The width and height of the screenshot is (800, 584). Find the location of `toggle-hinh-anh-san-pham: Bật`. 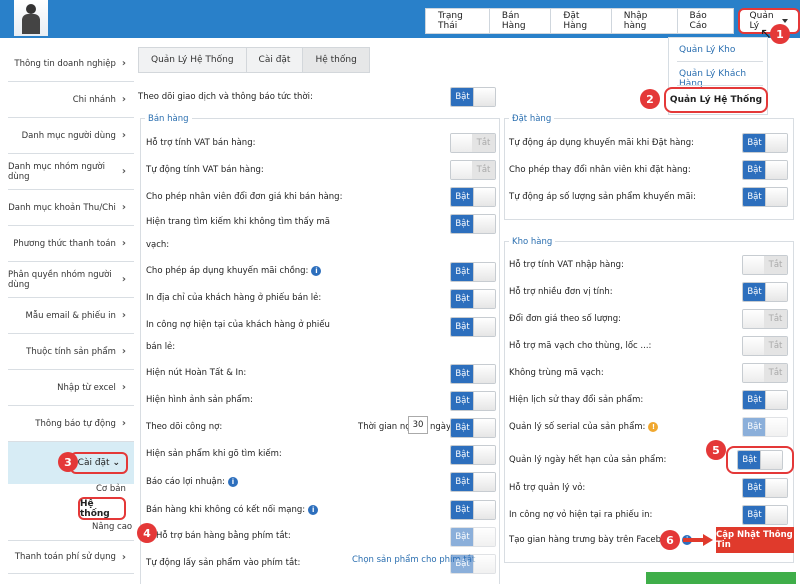

toggle-hinh-anh-san-pham: Bật is located at coordinates (473, 401).